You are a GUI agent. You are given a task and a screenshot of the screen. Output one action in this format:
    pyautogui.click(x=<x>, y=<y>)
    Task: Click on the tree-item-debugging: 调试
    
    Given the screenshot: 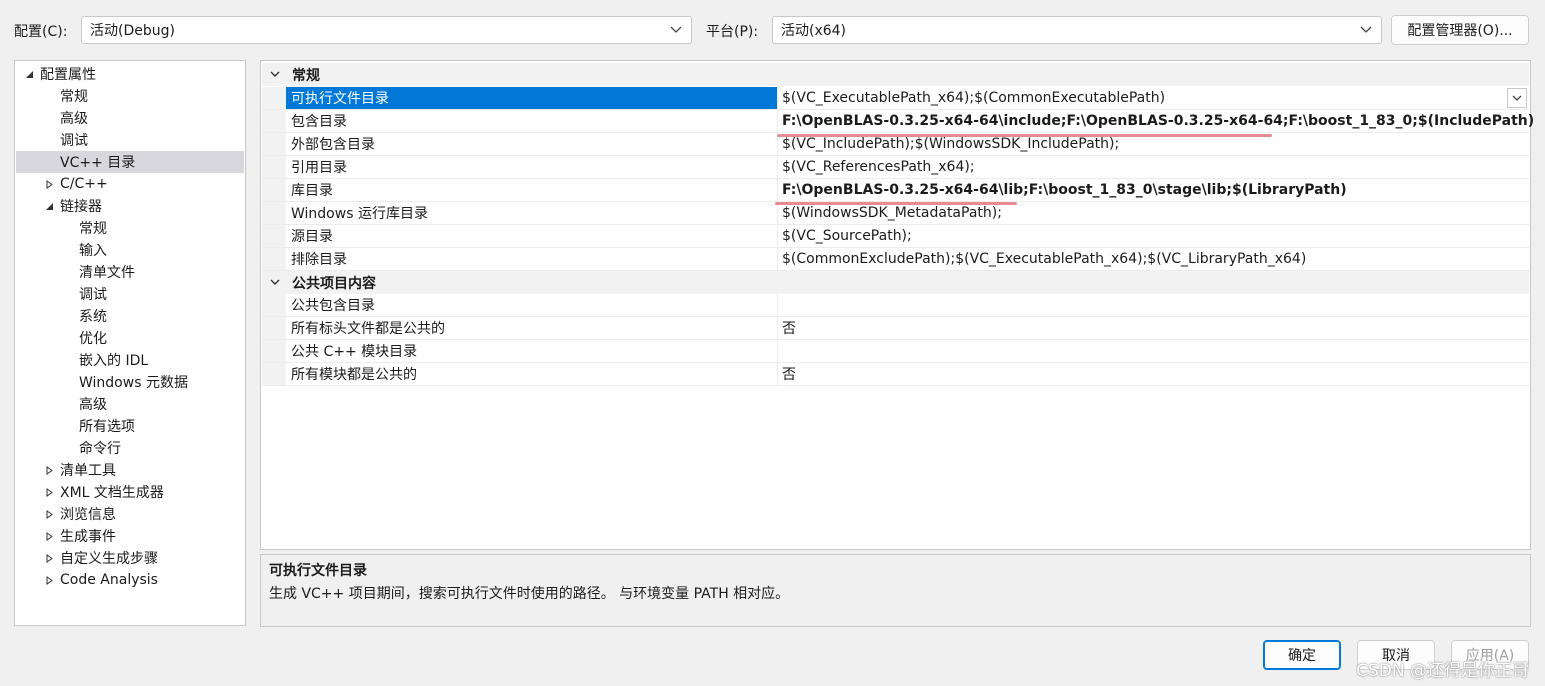 What is the action you would take?
    pyautogui.click(x=130, y=140)
    